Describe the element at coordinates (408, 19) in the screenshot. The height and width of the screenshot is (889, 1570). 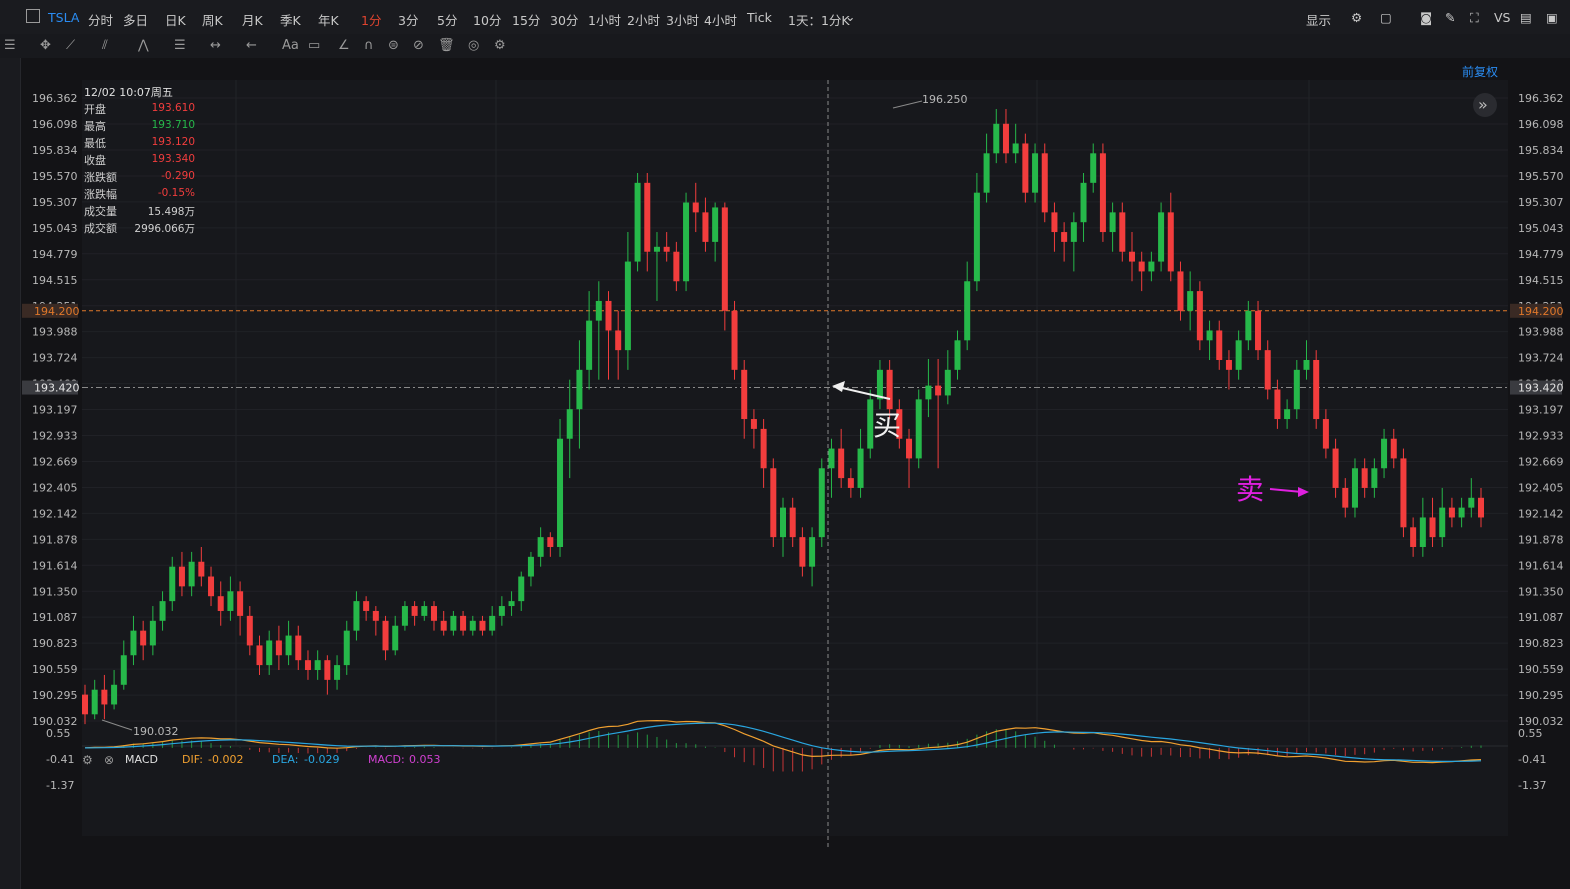
I see `period-tab: 3分` at that location.